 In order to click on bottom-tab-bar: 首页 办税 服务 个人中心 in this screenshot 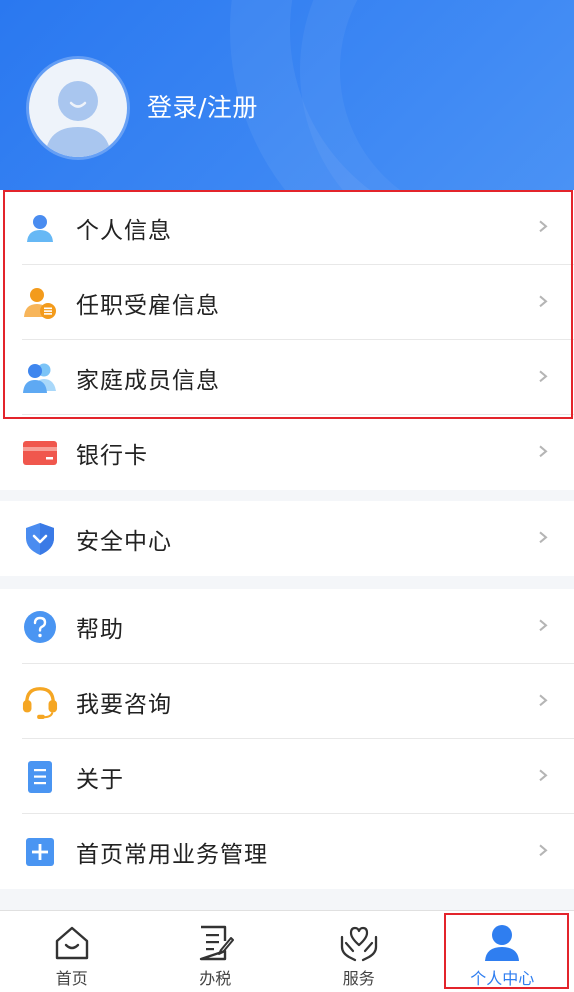, I will do `click(287, 951)`.